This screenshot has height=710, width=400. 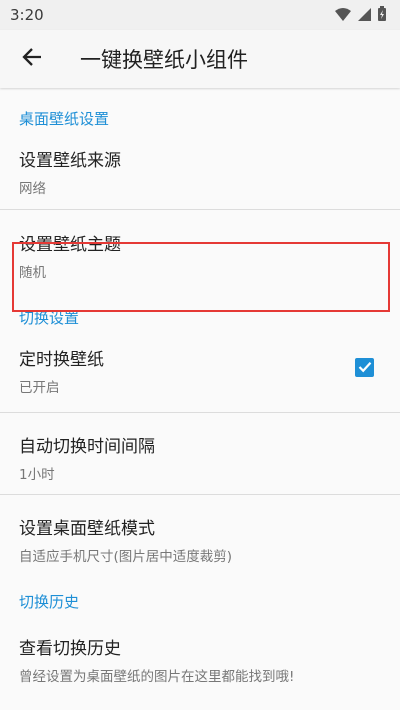 What do you see at coordinates (37, 475) in the screenshot?
I see `pref-summary: 1小时` at bounding box center [37, 475].